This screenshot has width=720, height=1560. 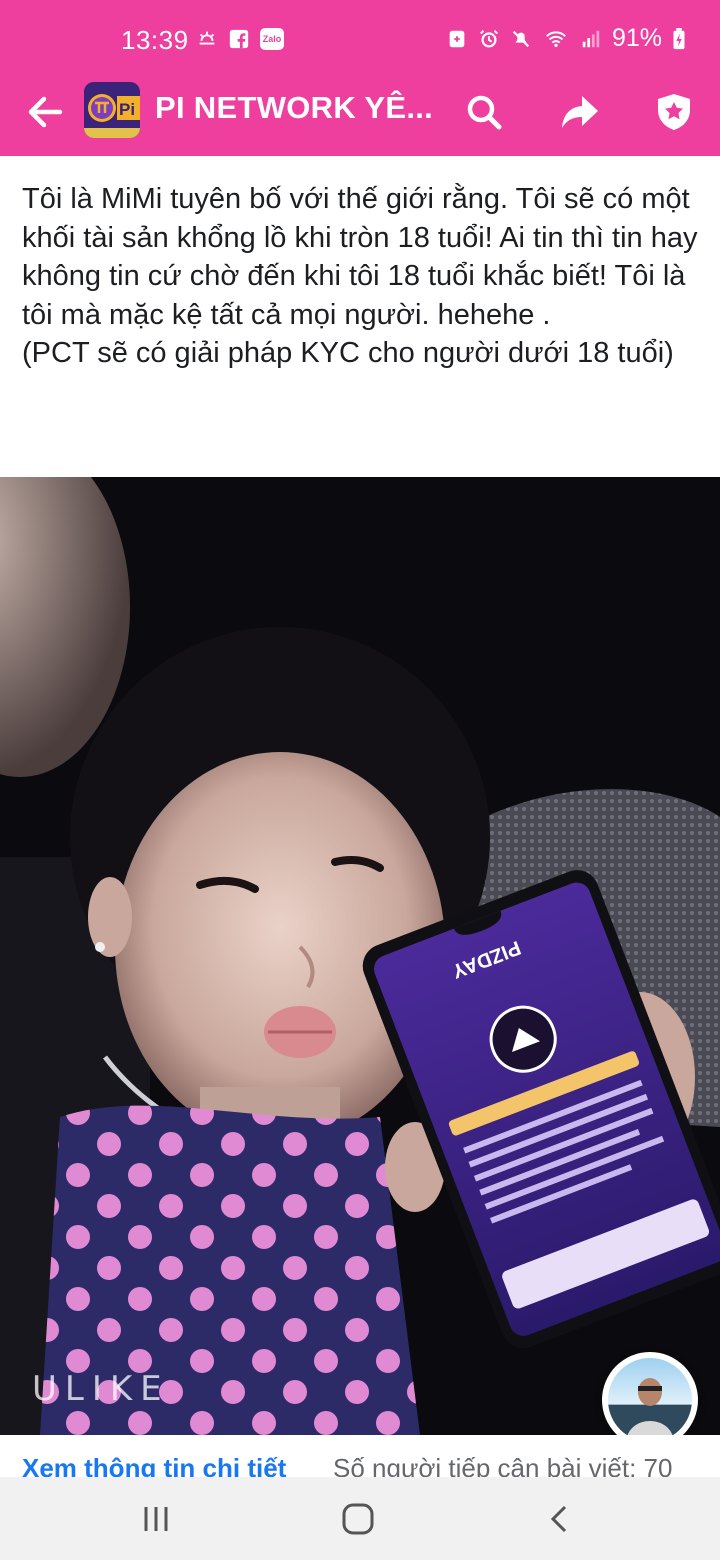 I want to click on watermark: ULIKE, so click(x=101, y=1389).